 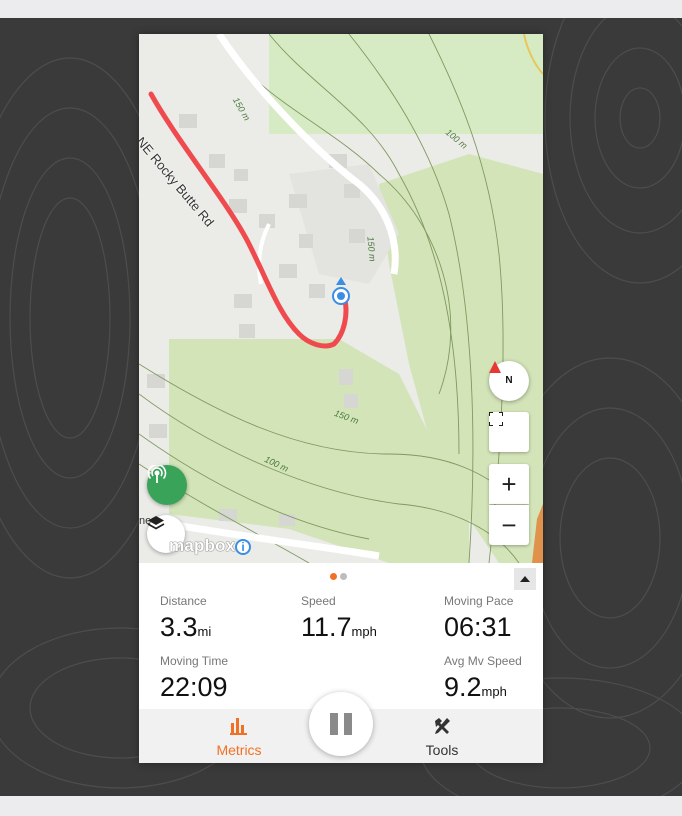 I want to click on fullscreen-button, so click(x=509, y=432).